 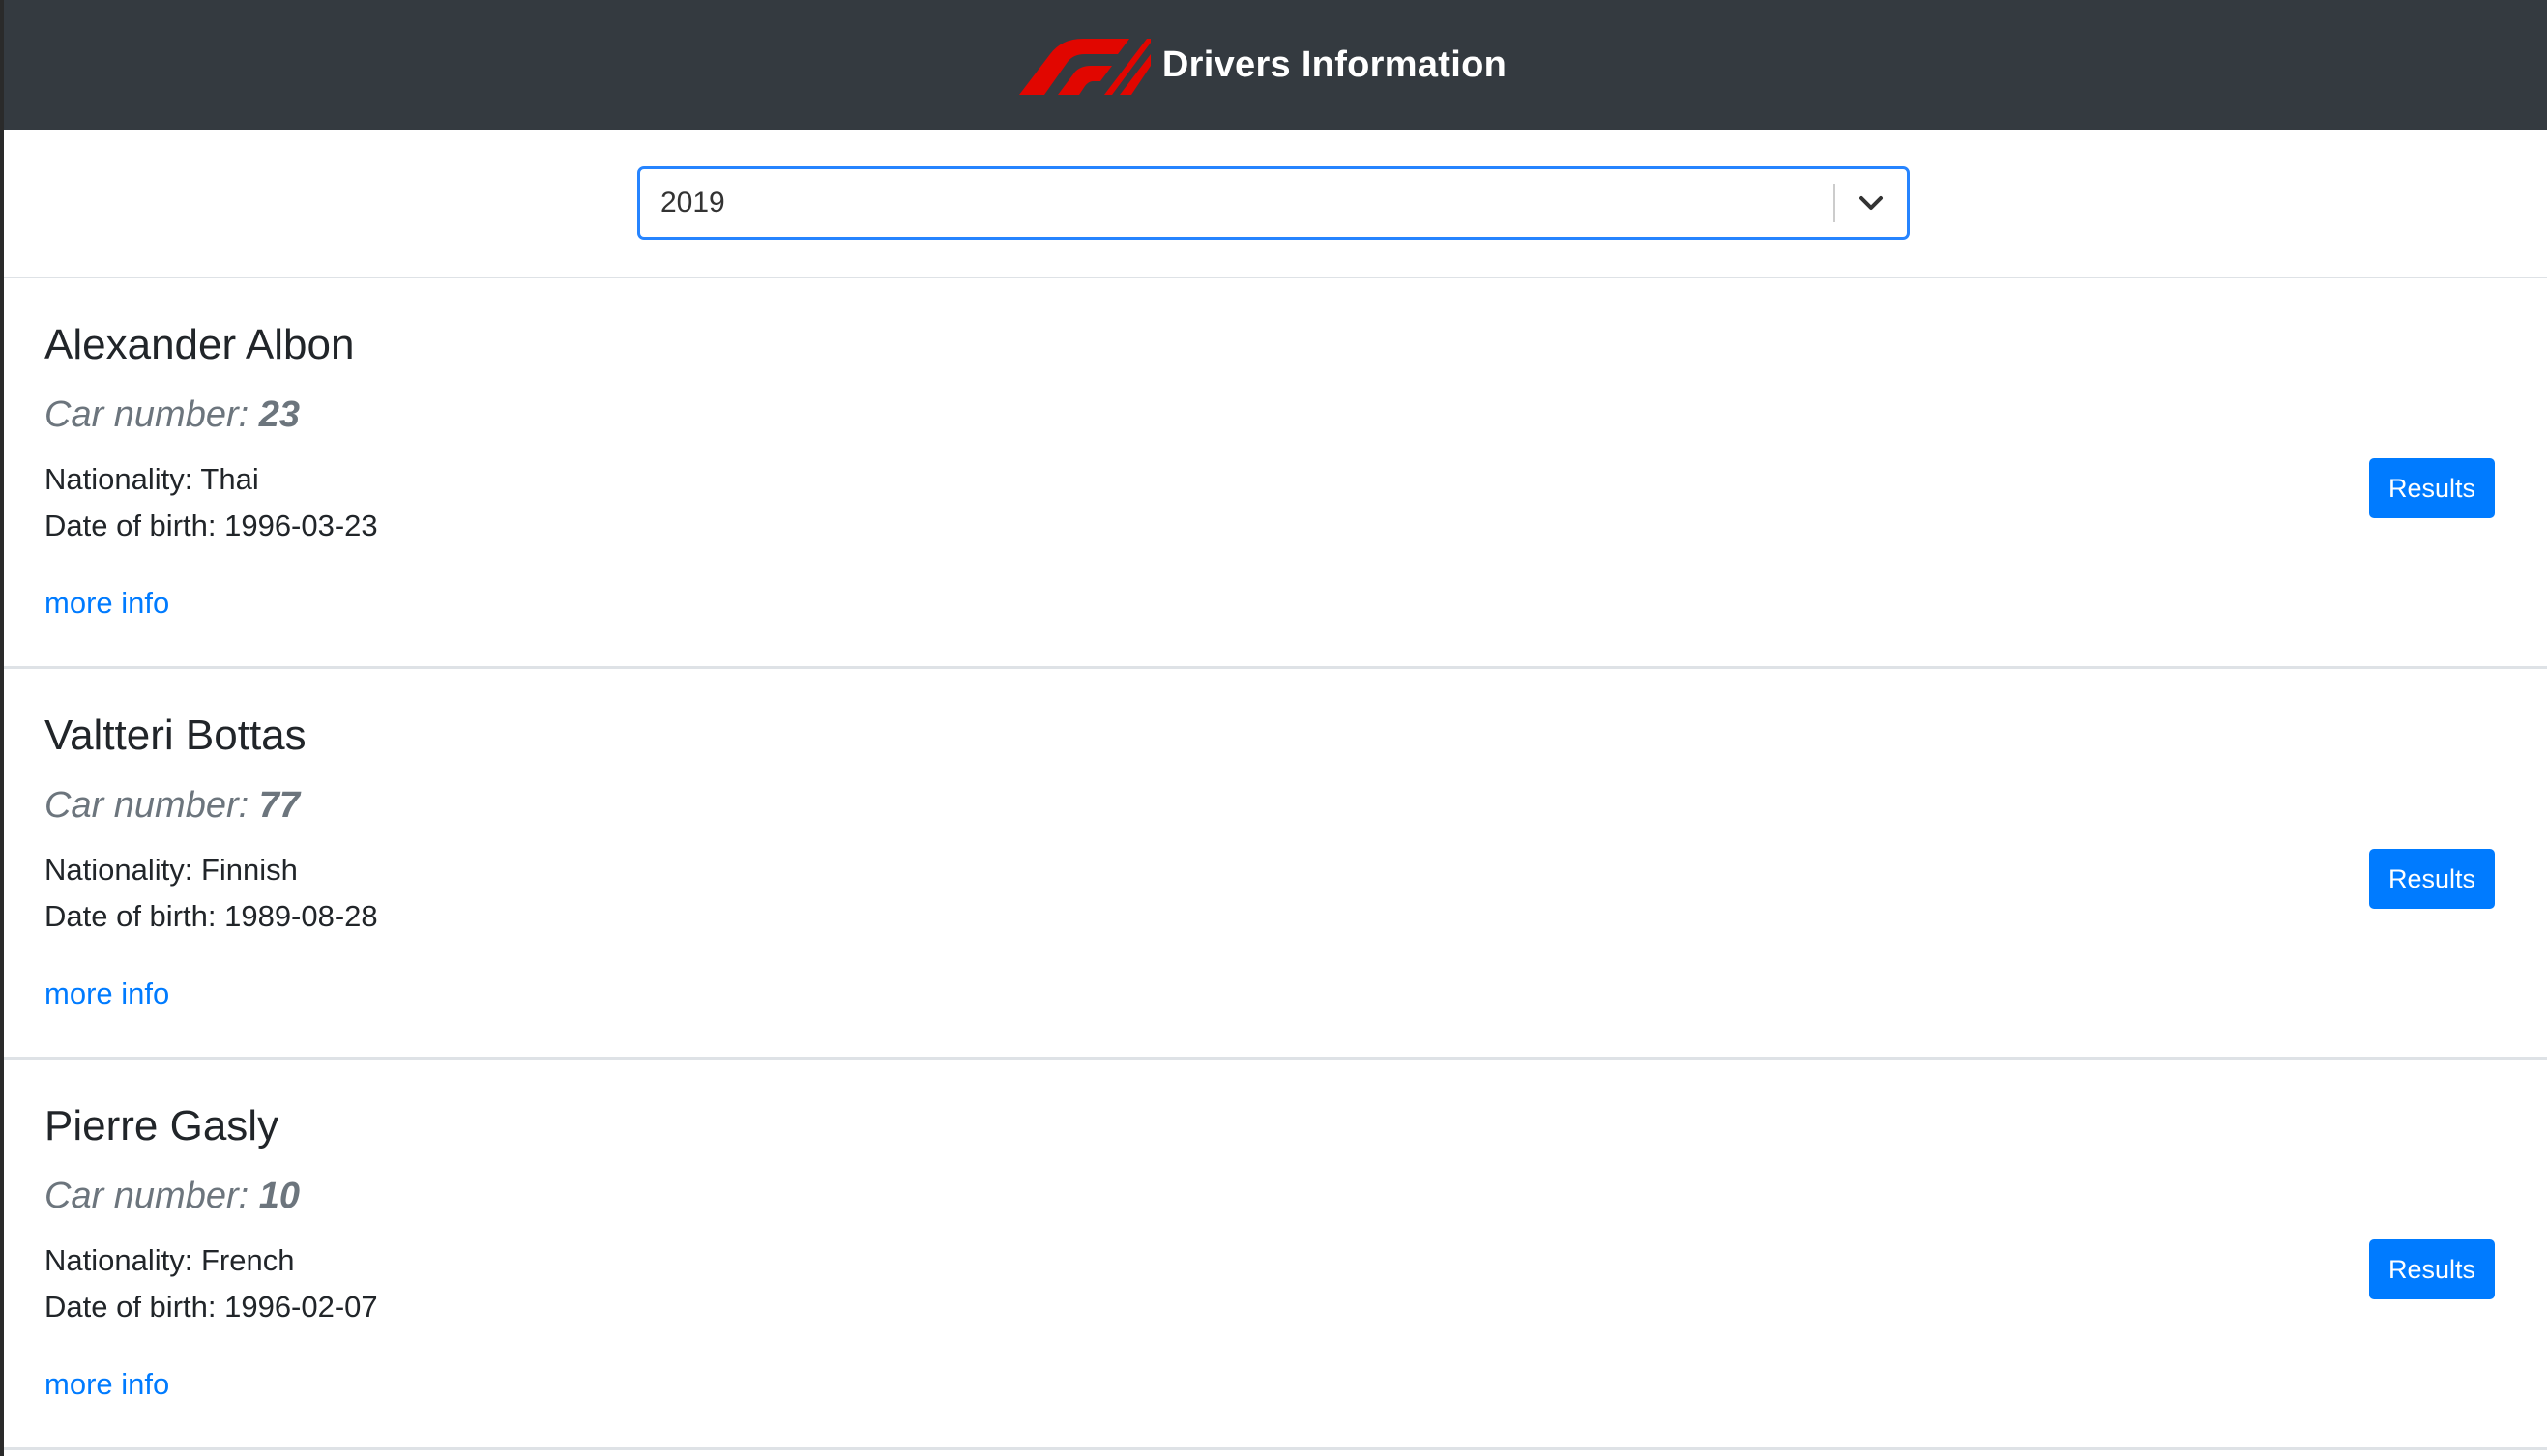 What do you see at coordinates (279, 806) in the screenshot?
I see `car-number-value: 77` at bounding box center [279, 806].